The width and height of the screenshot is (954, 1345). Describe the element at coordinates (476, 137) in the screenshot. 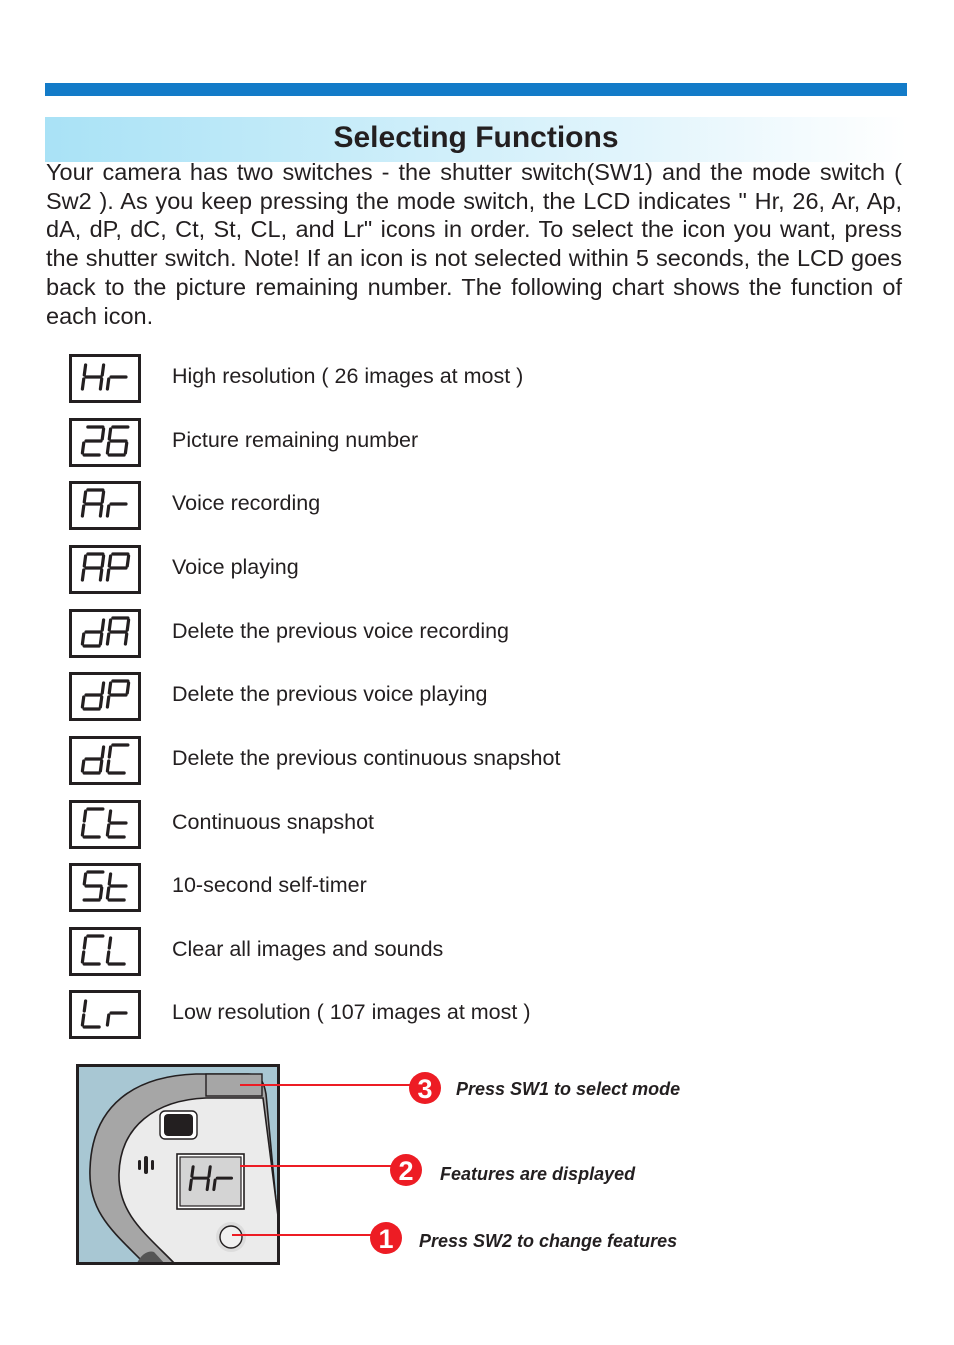

I see `page-title: Selecting Functions` at that location.